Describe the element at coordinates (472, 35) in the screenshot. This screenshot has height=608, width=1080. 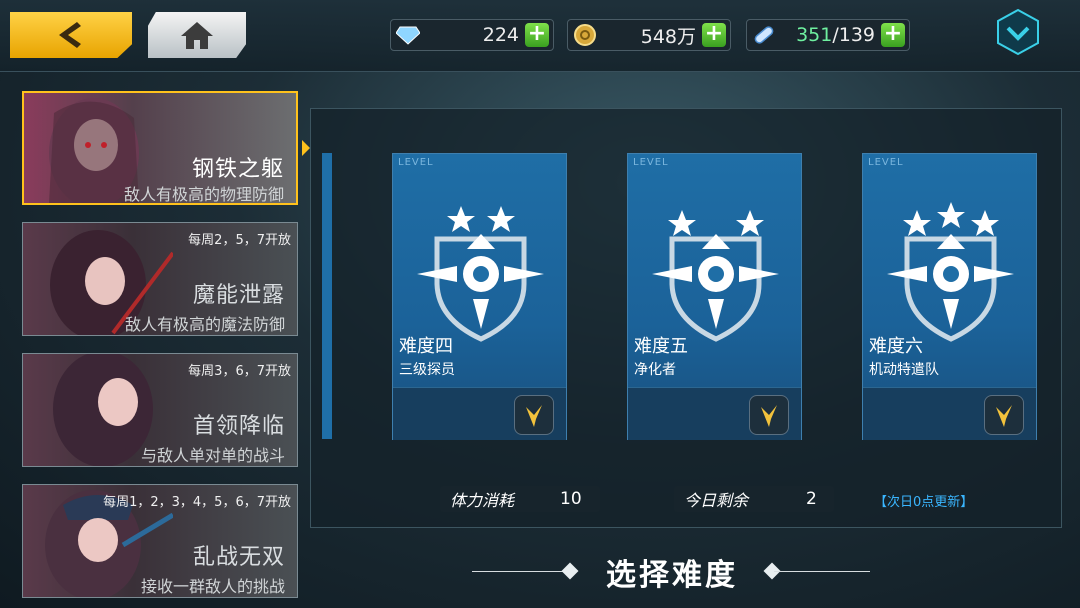
I see `gem-counter: 224 +` at that location.